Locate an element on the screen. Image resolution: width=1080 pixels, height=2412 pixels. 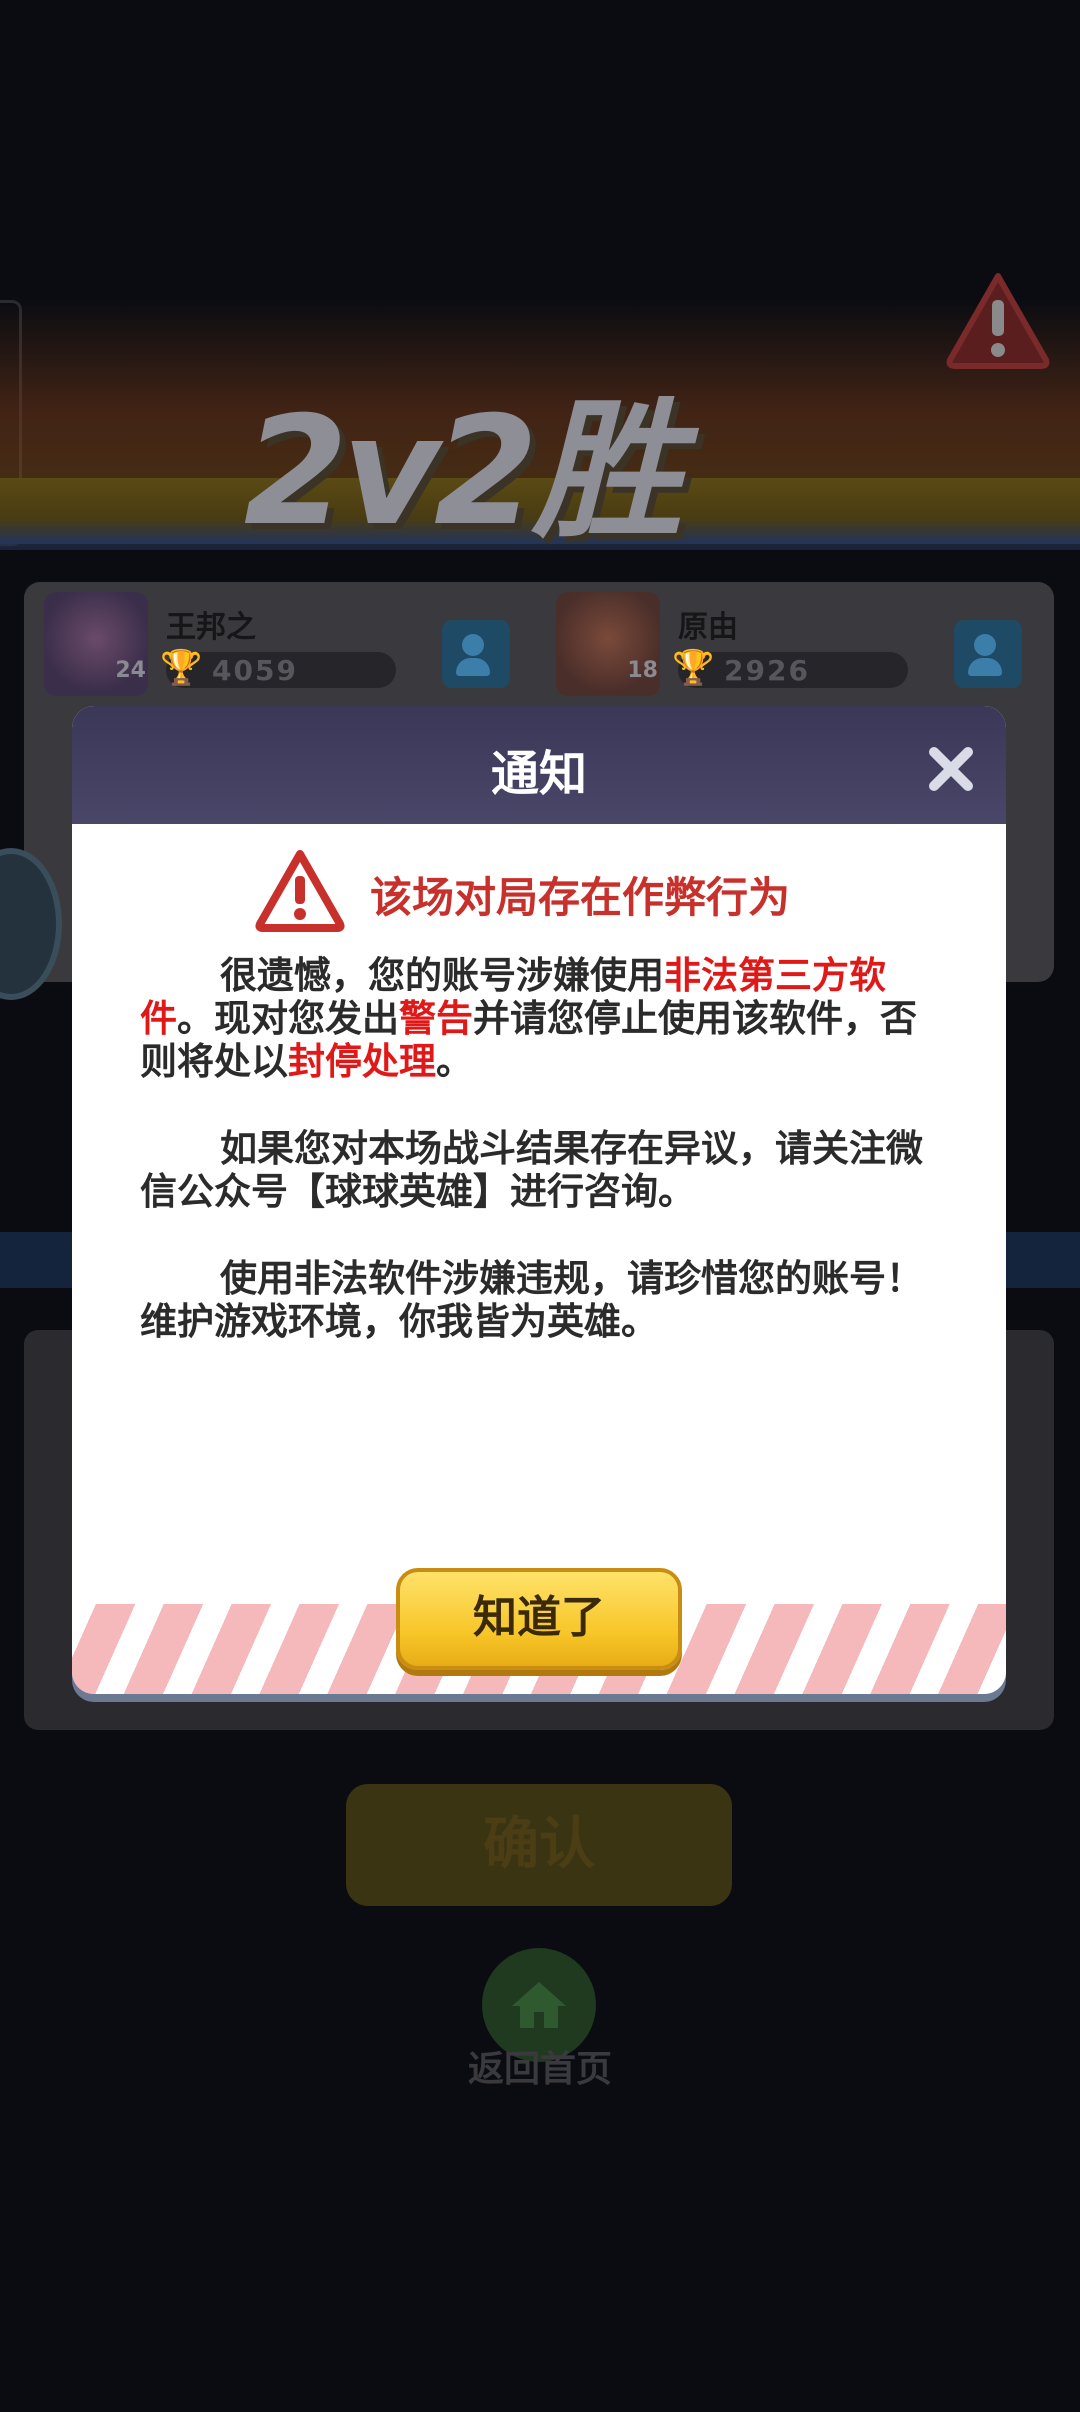
alert-message: 该场对局存在作弊行为 is located at coordinates (580, 897).